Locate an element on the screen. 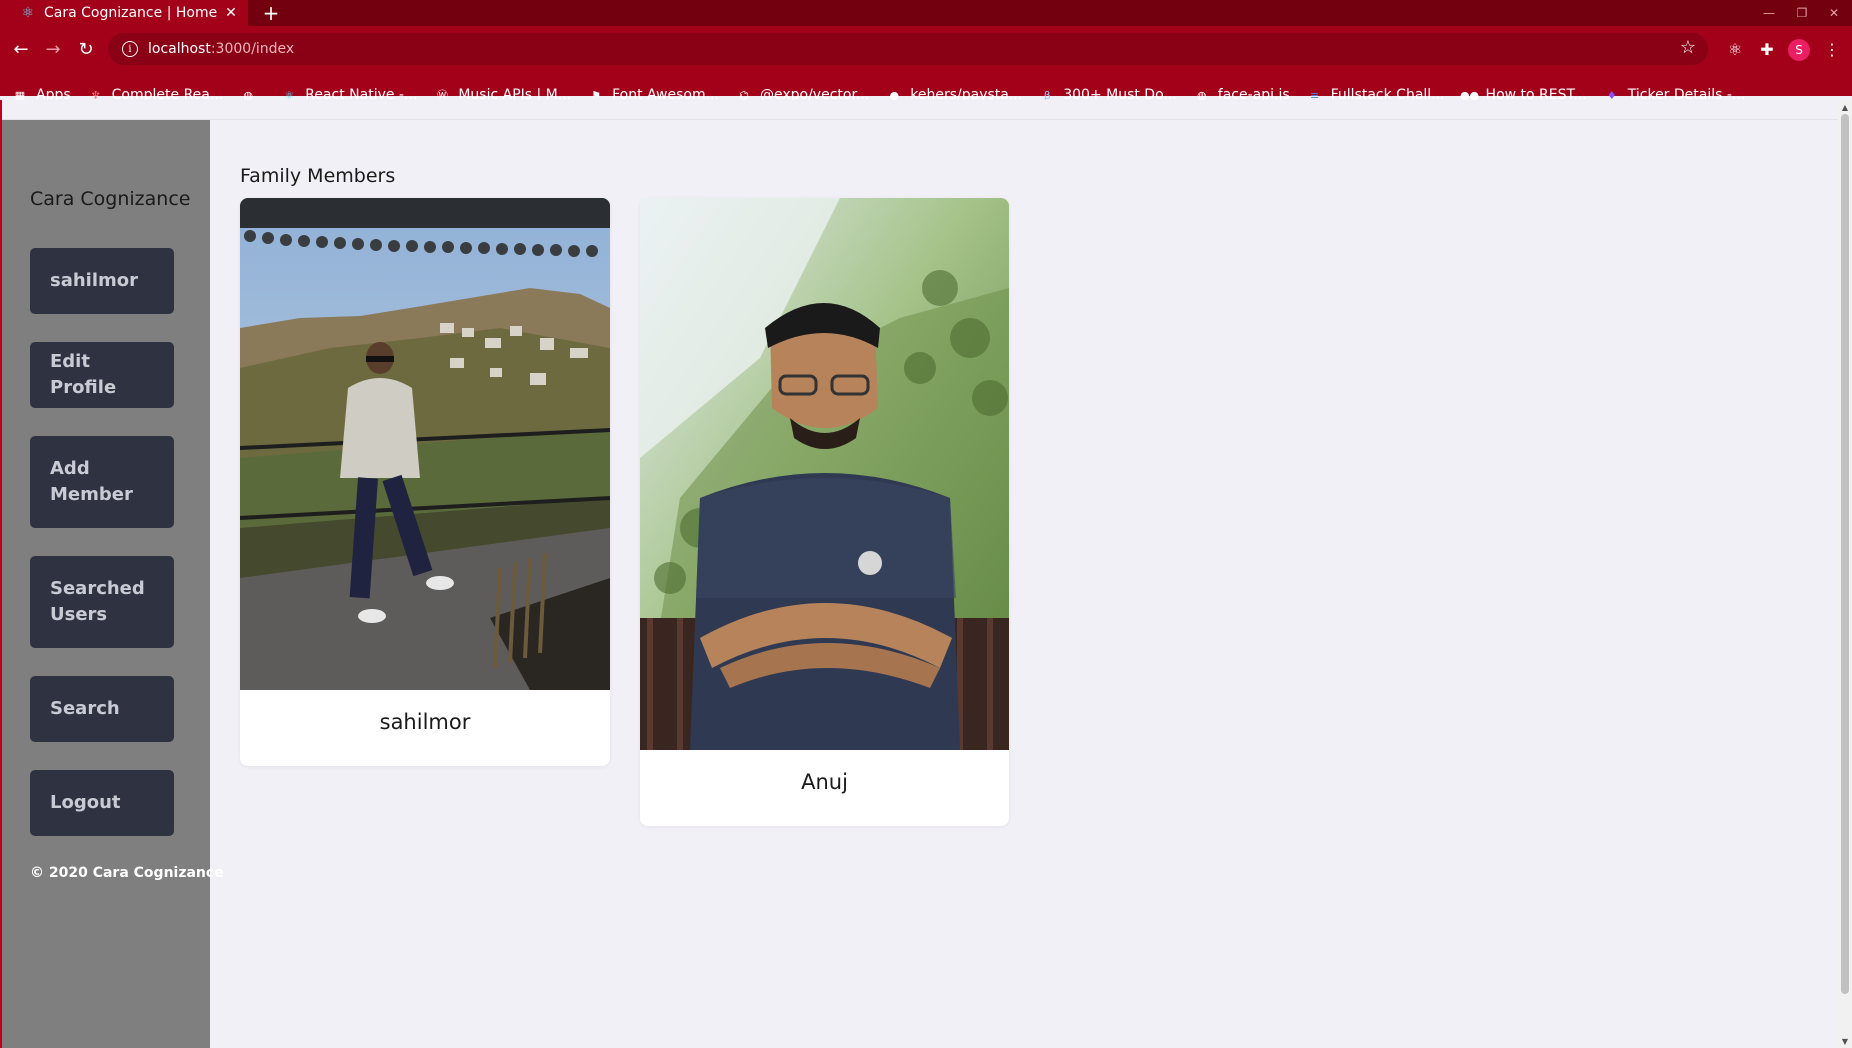 The height and width of the screenshot is (1048, 1852). member-name: Anuj is located at coordinates (824, 782).